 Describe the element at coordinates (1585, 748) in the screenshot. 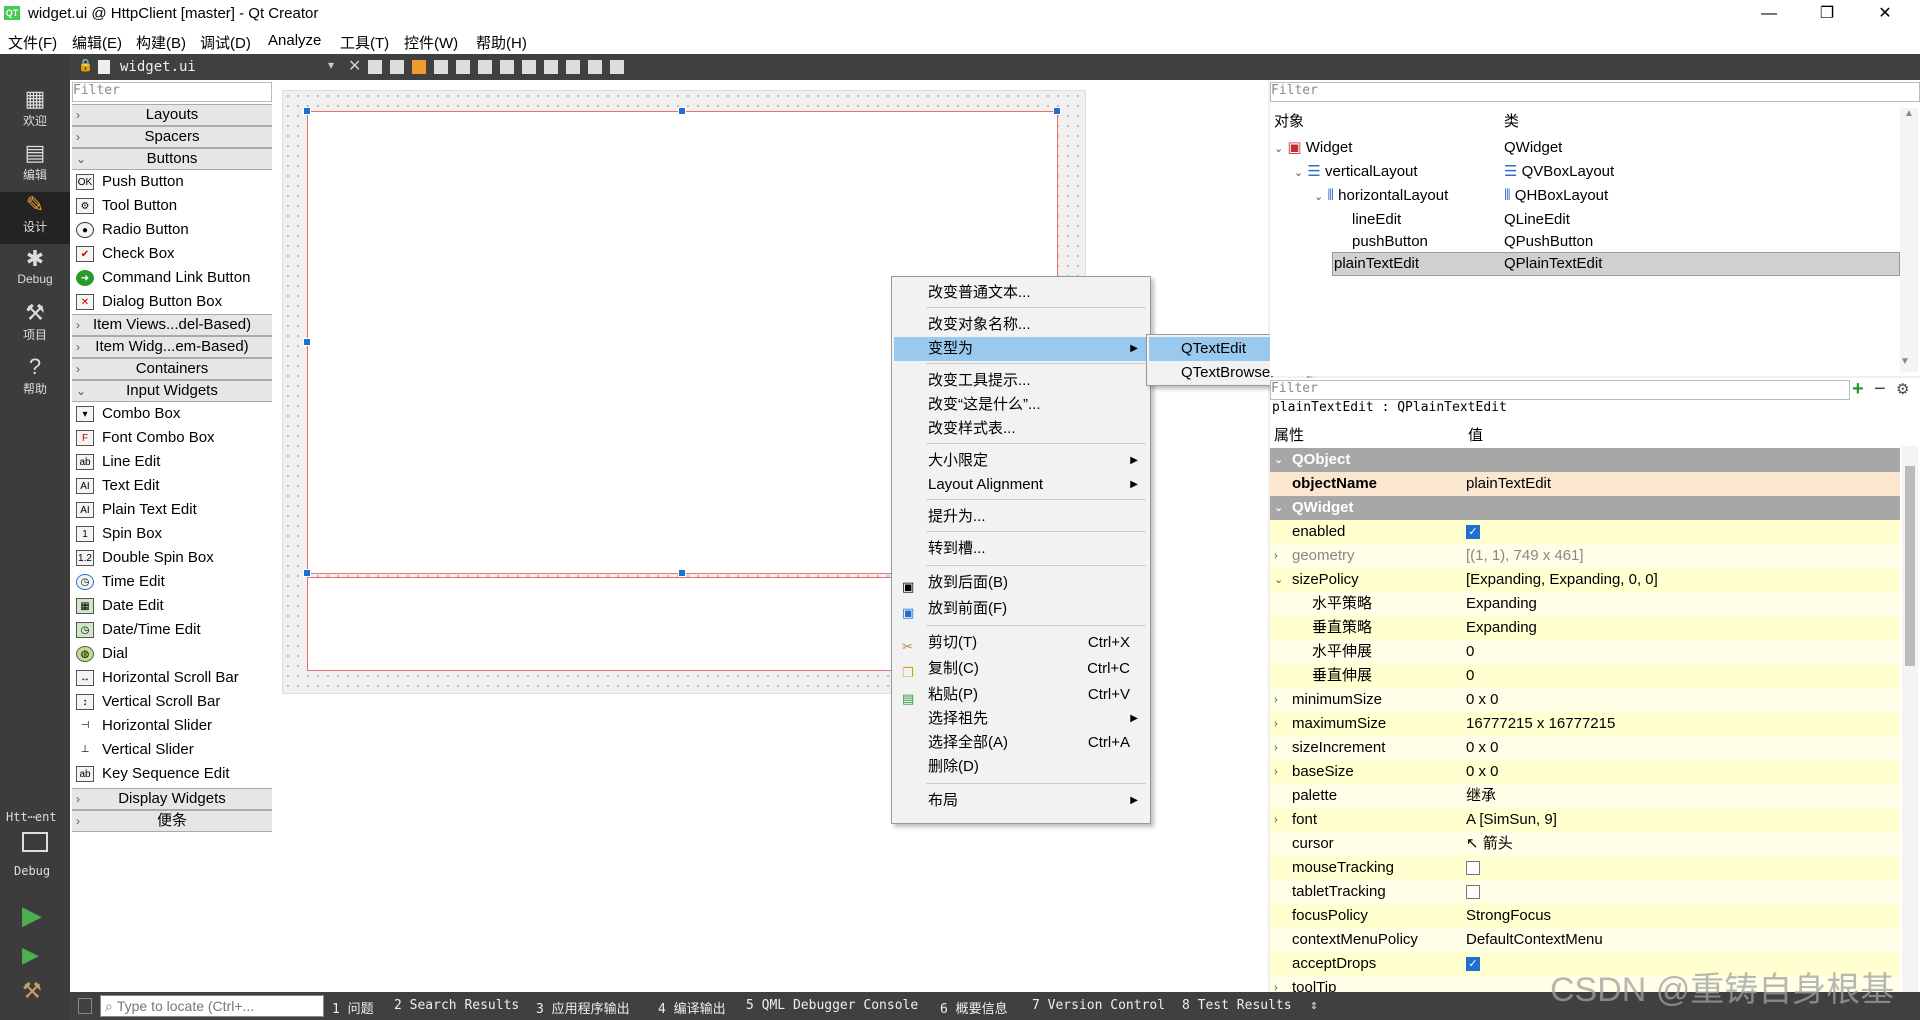

I see `property-row: › sizeIncrement 0 x 0` at that location.